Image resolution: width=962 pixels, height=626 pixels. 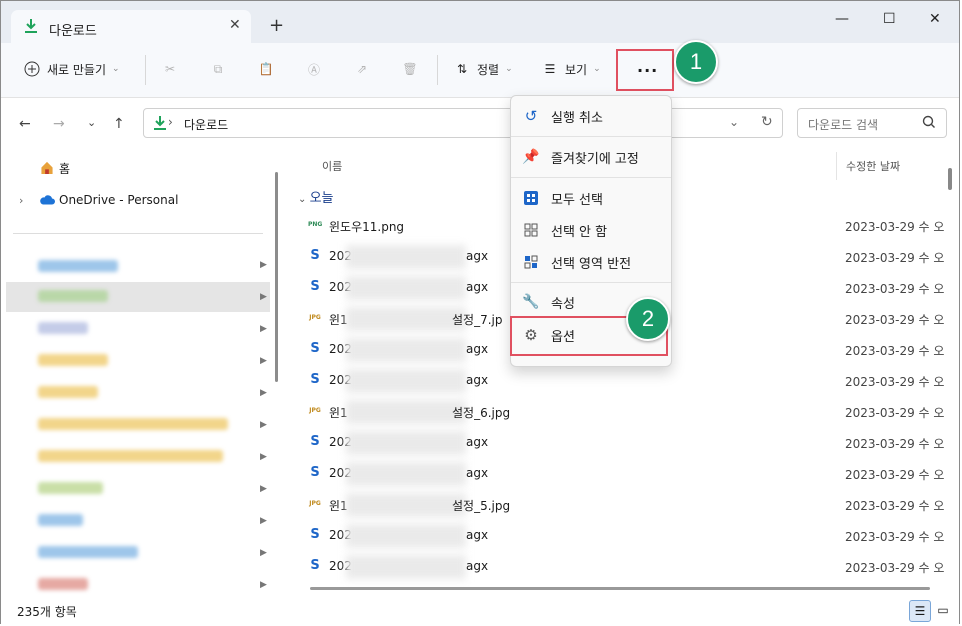 I want to click on up-button: ↑, so click(x=119, y=124).